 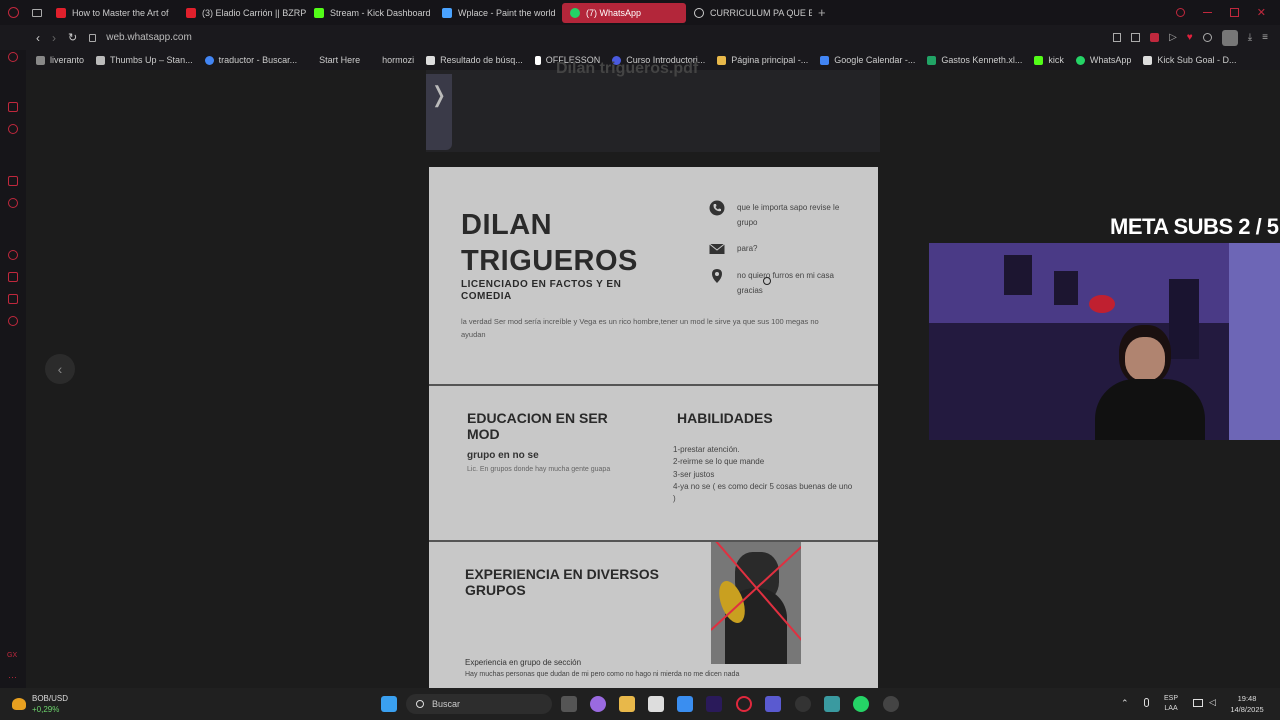 I want to click on gx-corner-icon, so click(x=13, y=129).